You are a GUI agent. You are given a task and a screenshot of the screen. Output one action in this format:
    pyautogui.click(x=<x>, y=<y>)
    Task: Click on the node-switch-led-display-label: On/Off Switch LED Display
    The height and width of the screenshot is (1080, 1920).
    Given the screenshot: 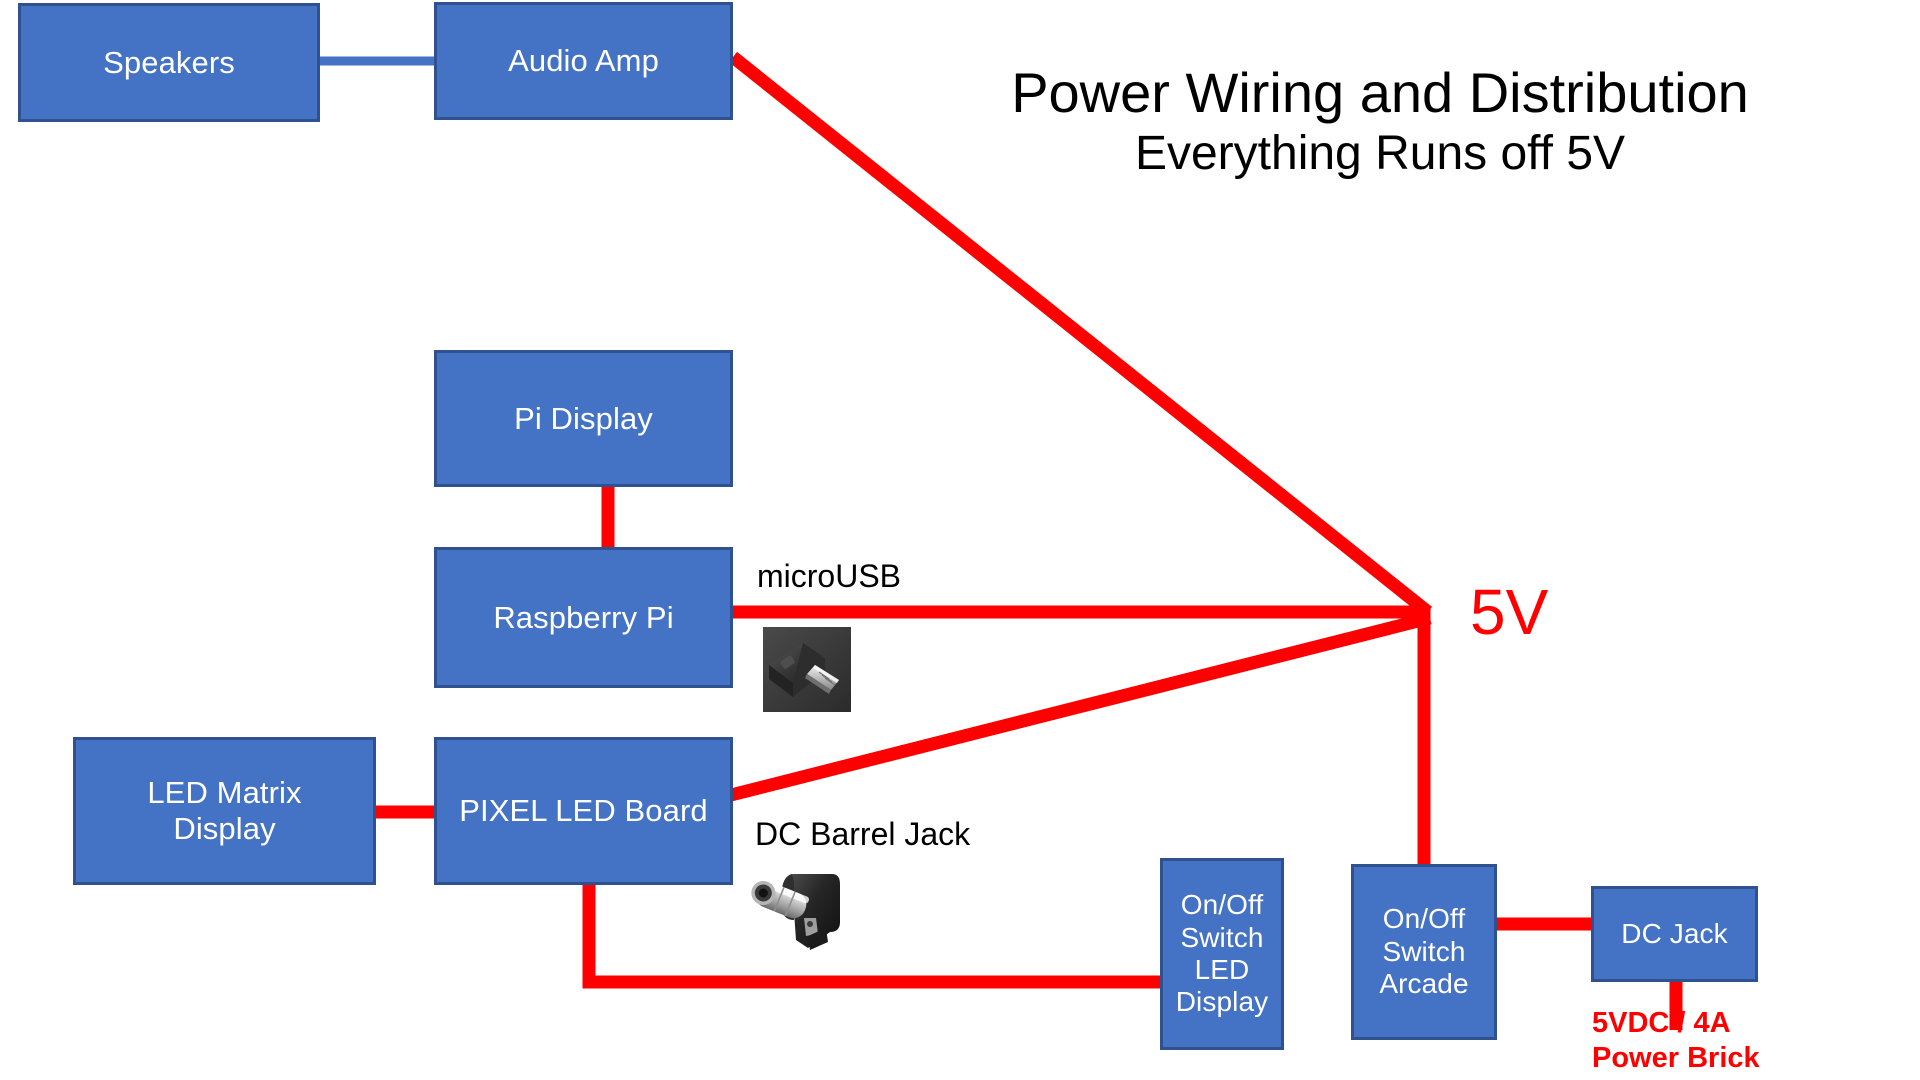 What is the action you would take?
    pyautogui.click(x=1222, y=953)
    